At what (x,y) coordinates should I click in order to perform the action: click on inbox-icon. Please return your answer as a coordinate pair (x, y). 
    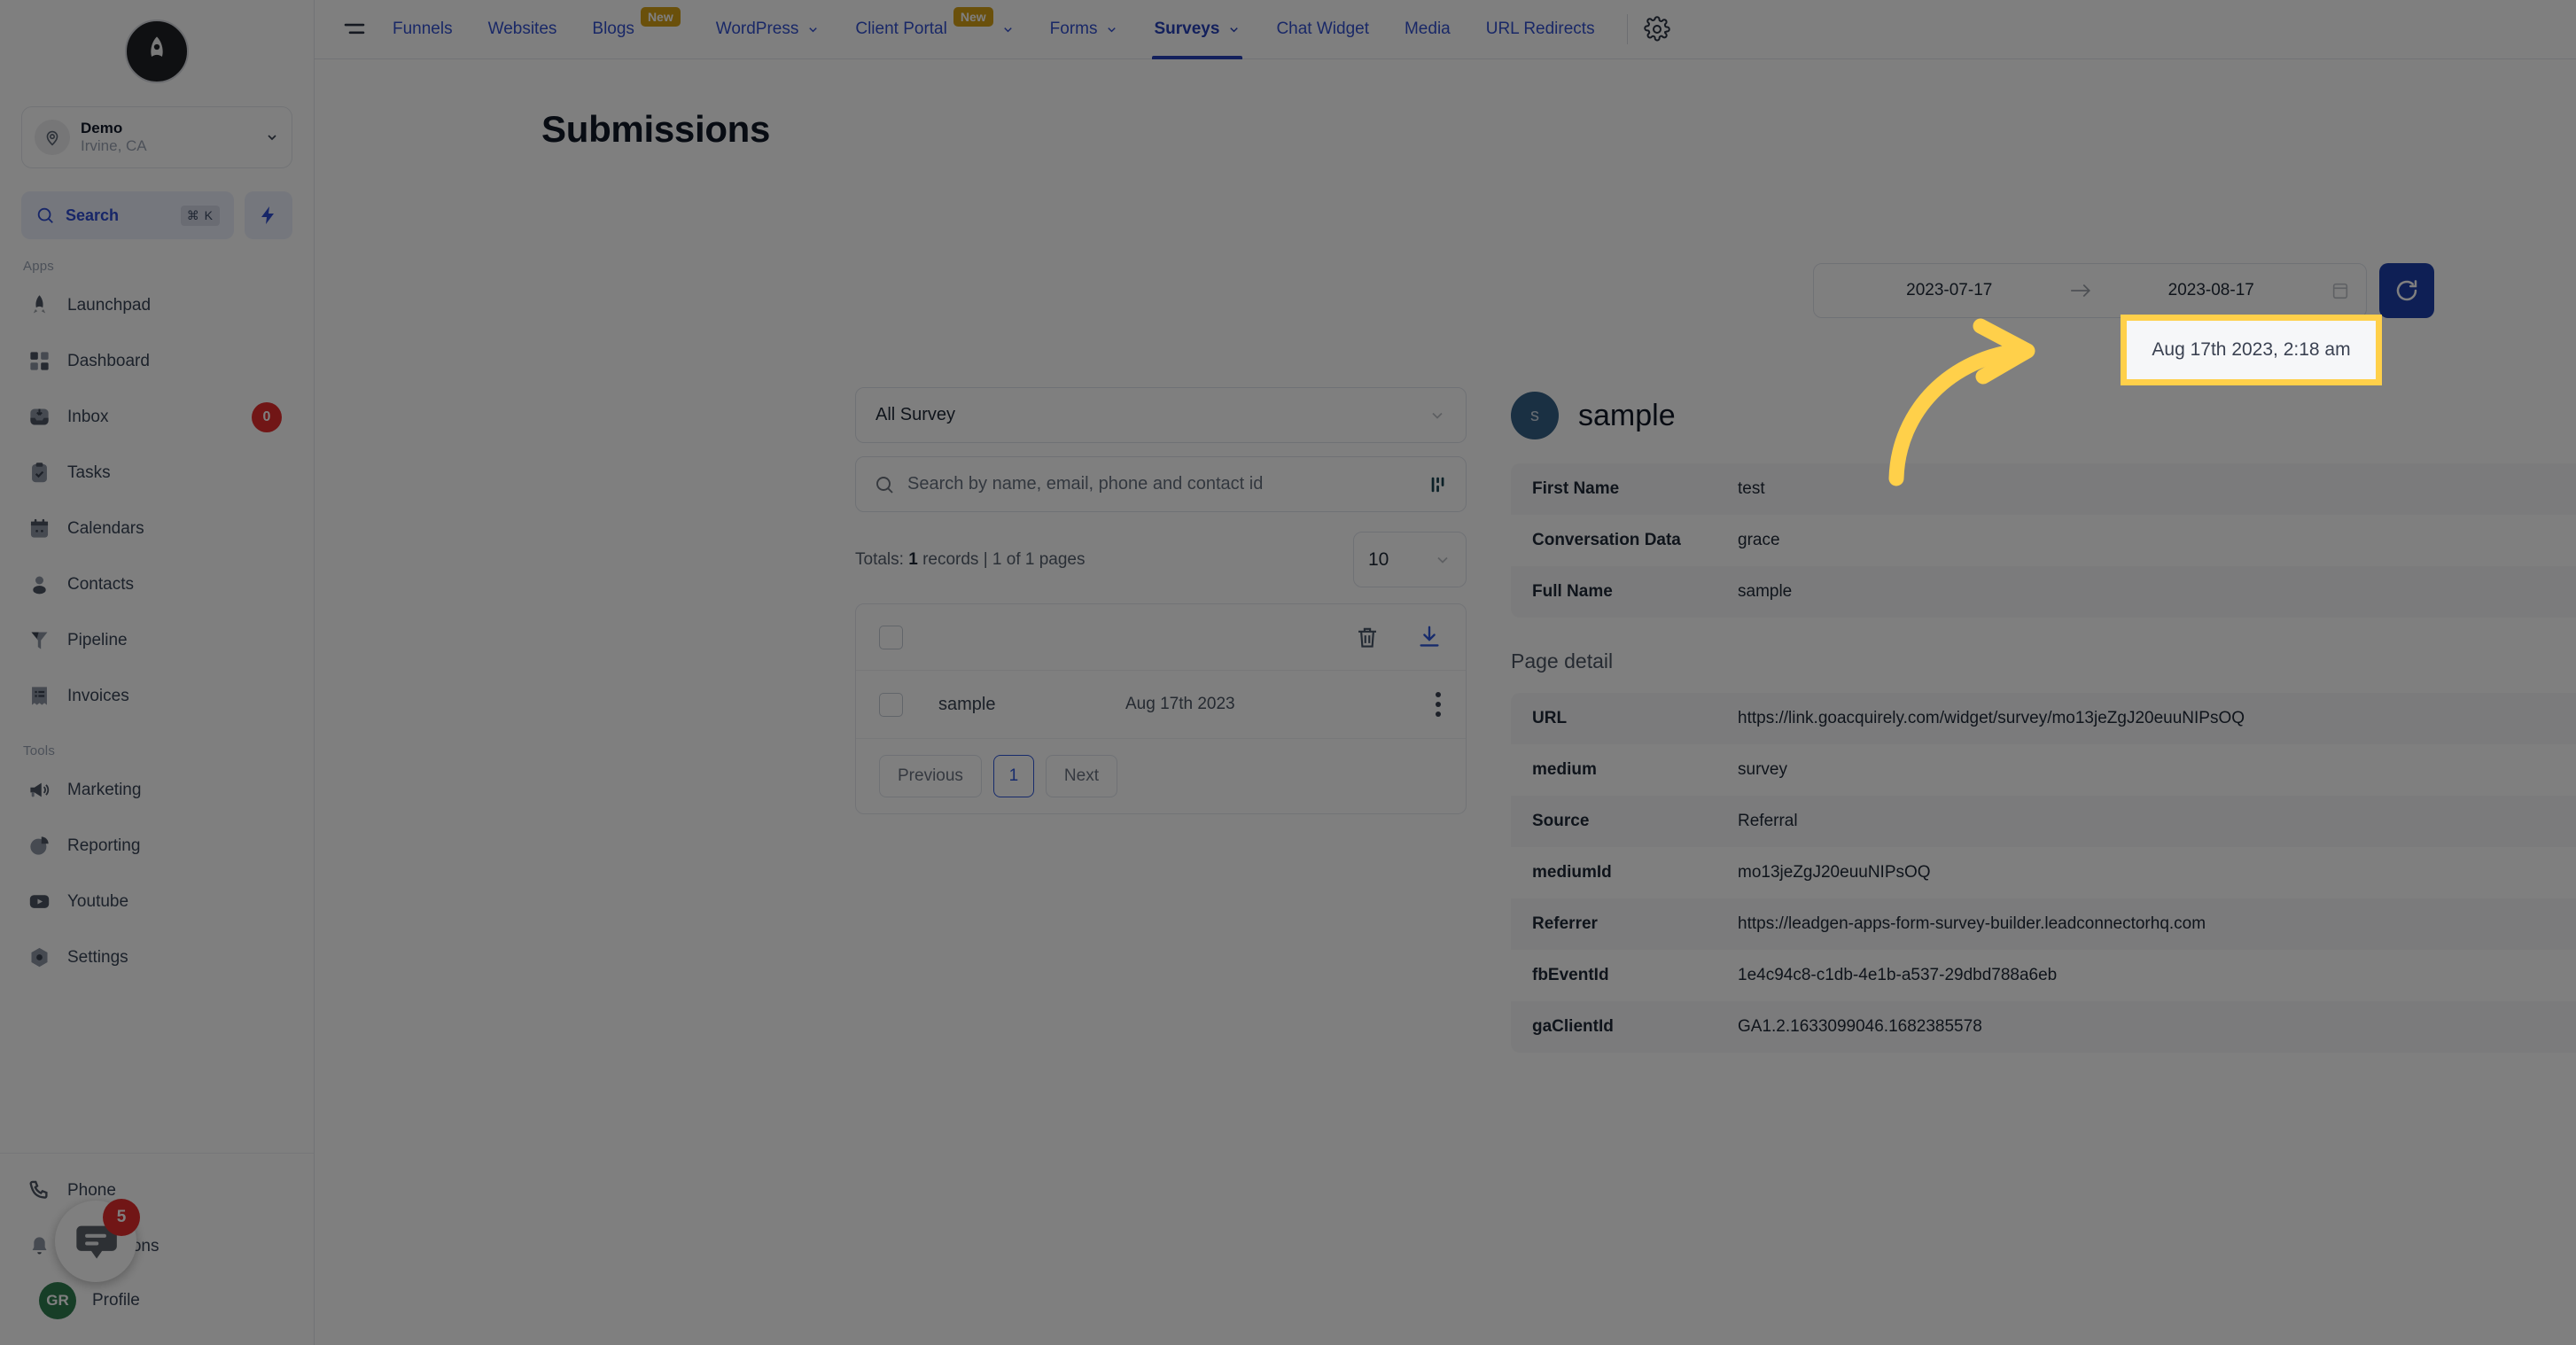
    Looking at the image, I should click on (39, 418).